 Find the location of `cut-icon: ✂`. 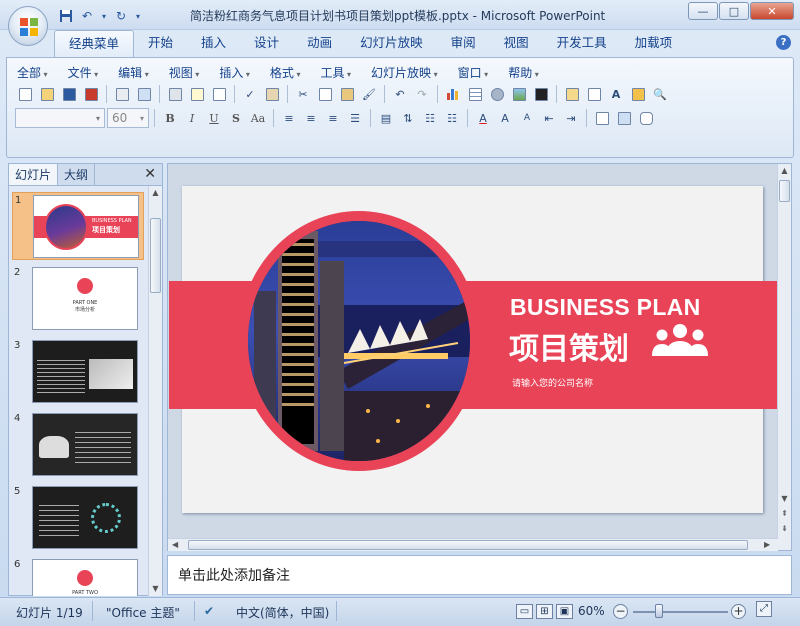

cut-icon: ✂ is located at coordinates (303, 94).